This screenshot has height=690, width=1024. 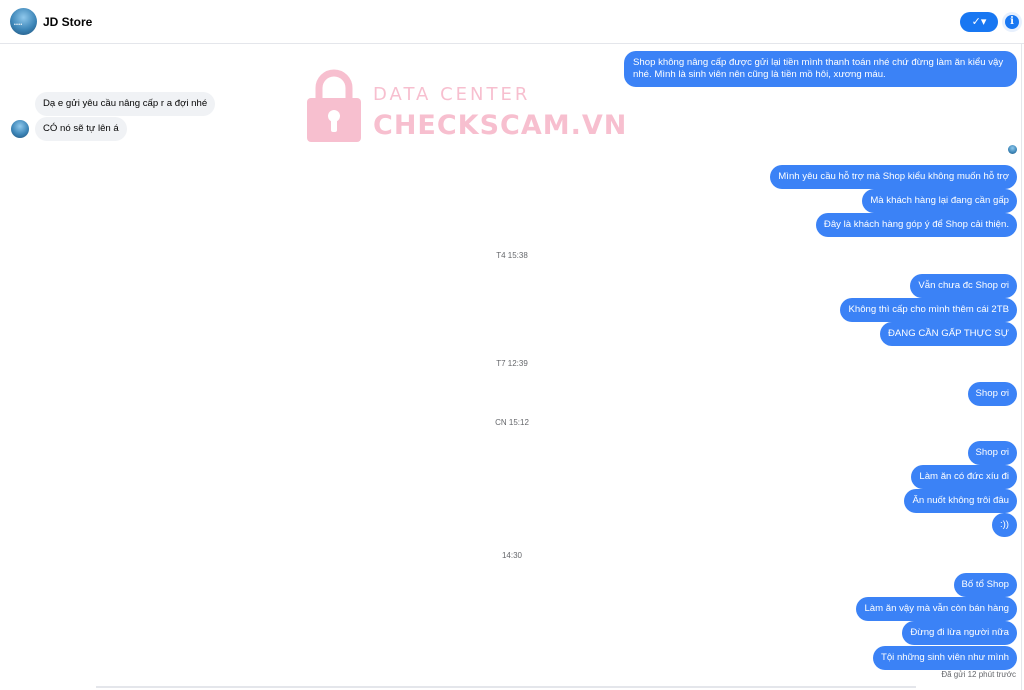 I want to click on mark-done-button: ✓▾, so click(x=979, y=22).